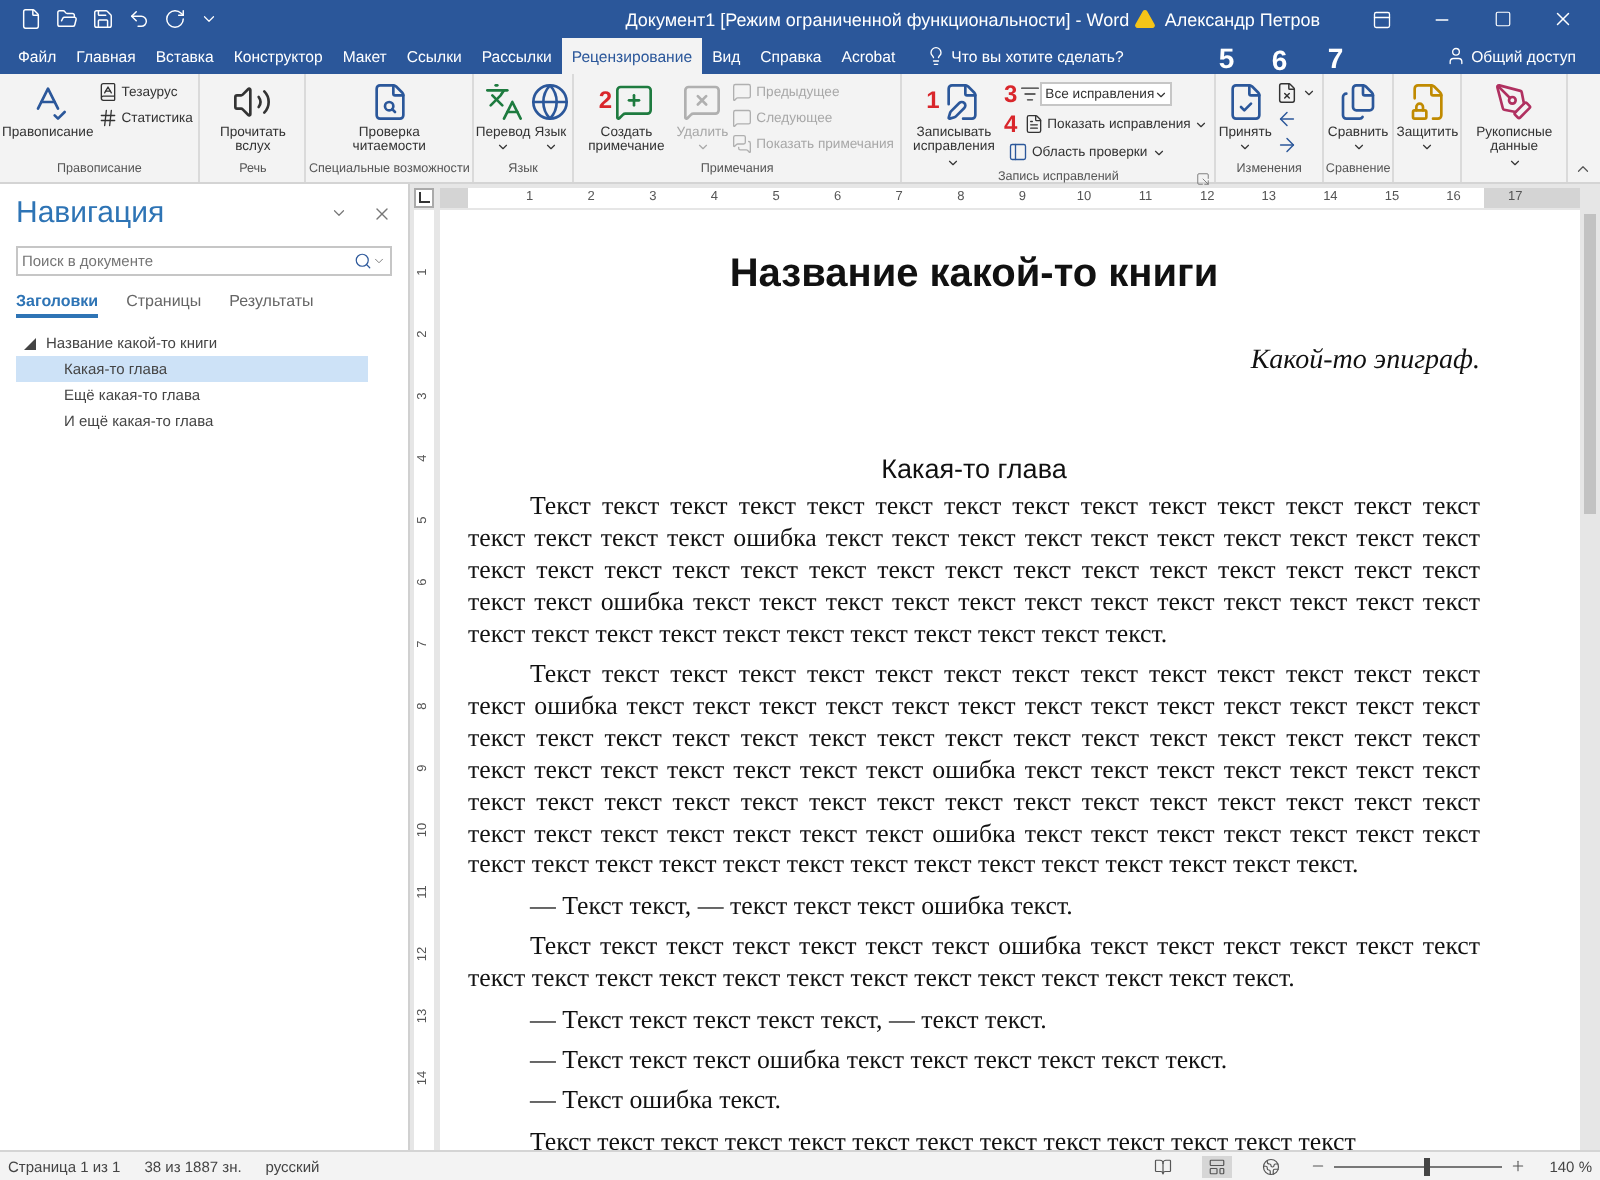 This screenshot has width=1600, height=1180. What do you see at coordinates (1245, 102) in the screenshot?
I see `document-check-icon` at bounding box center [1245, 102].